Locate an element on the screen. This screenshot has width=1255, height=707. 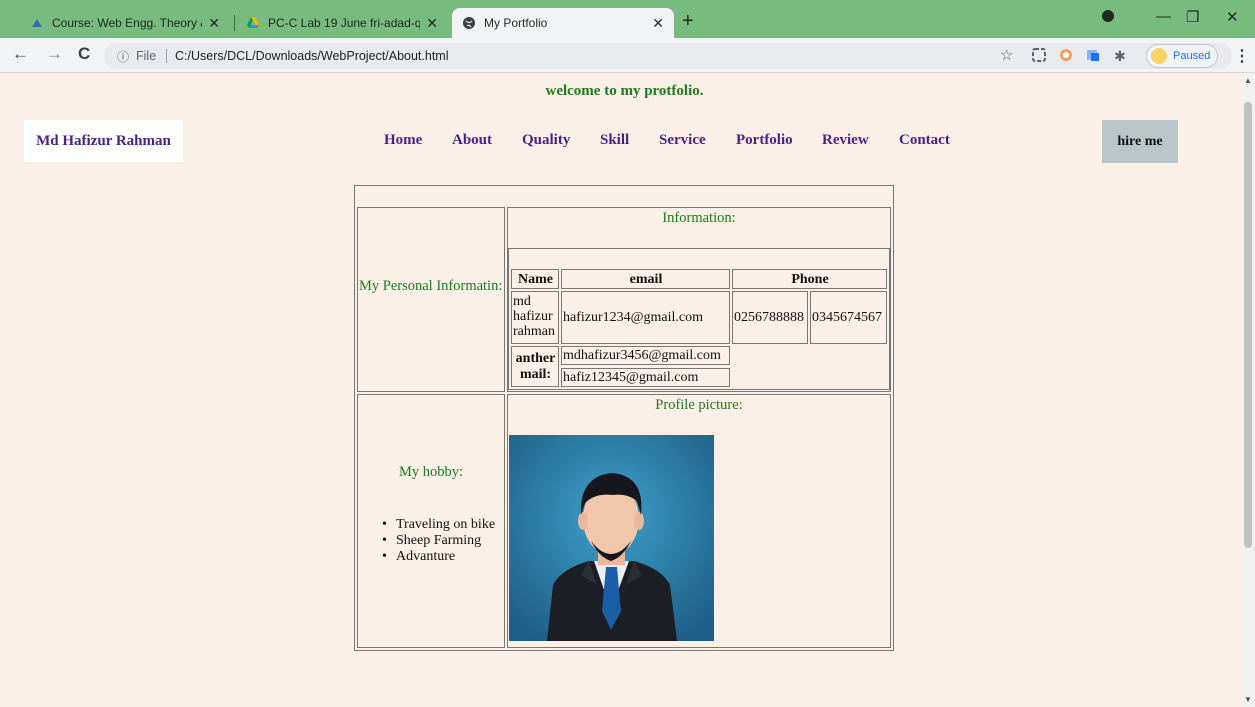
close-window-button: ✕ is located at coordinates (1232, 17).